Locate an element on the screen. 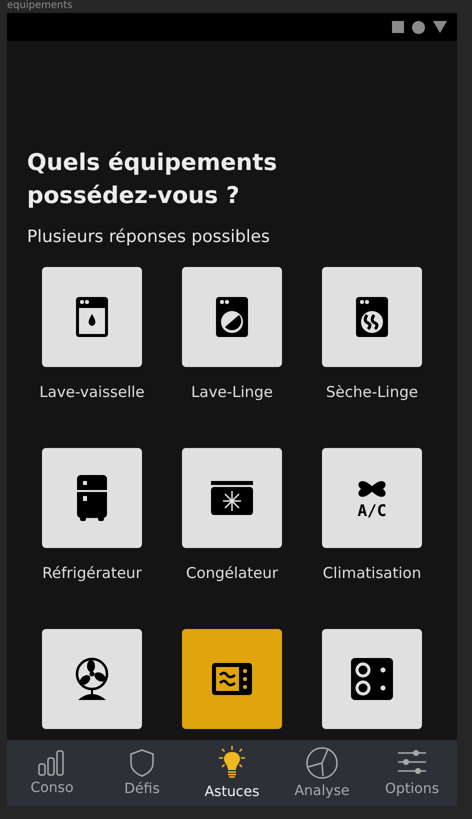  nav-tab: Astuces is located at coordinates (232, 773).